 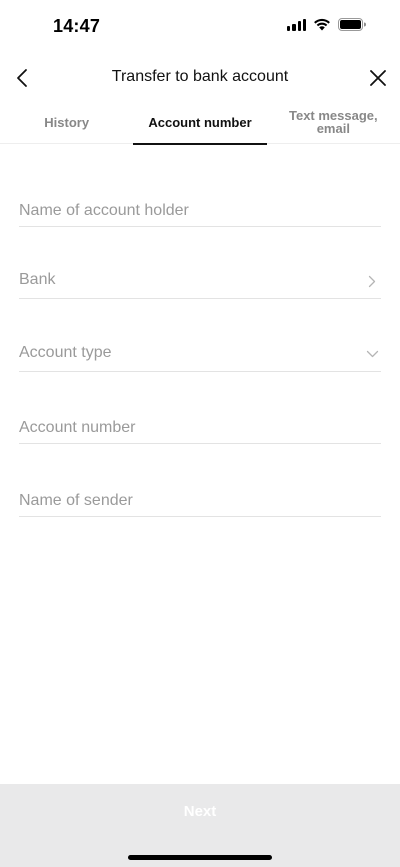 I want to click on account-number-input, so click(x=184, y=428).